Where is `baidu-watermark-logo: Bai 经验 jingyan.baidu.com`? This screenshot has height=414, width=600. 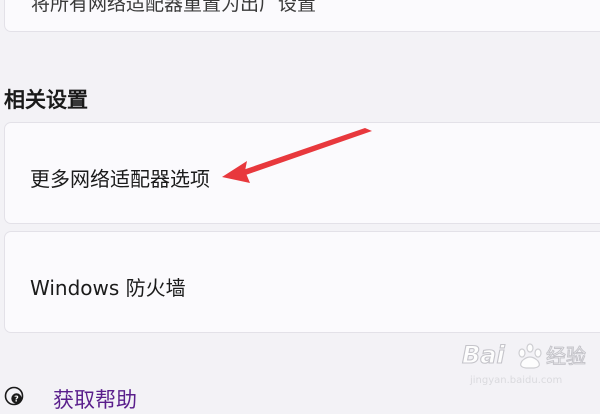 baidu-watermark-logo: Bai 经验 jingyan.baidu.com is located at coordinates (523, 363).